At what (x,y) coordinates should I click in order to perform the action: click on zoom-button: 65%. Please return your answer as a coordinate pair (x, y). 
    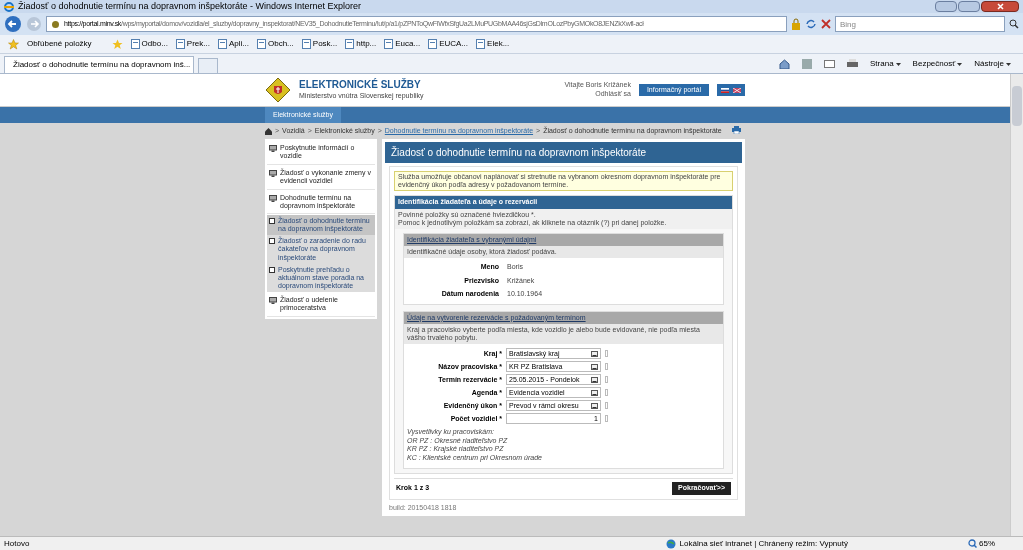
    Looking at the image, I should click on (981, 543).